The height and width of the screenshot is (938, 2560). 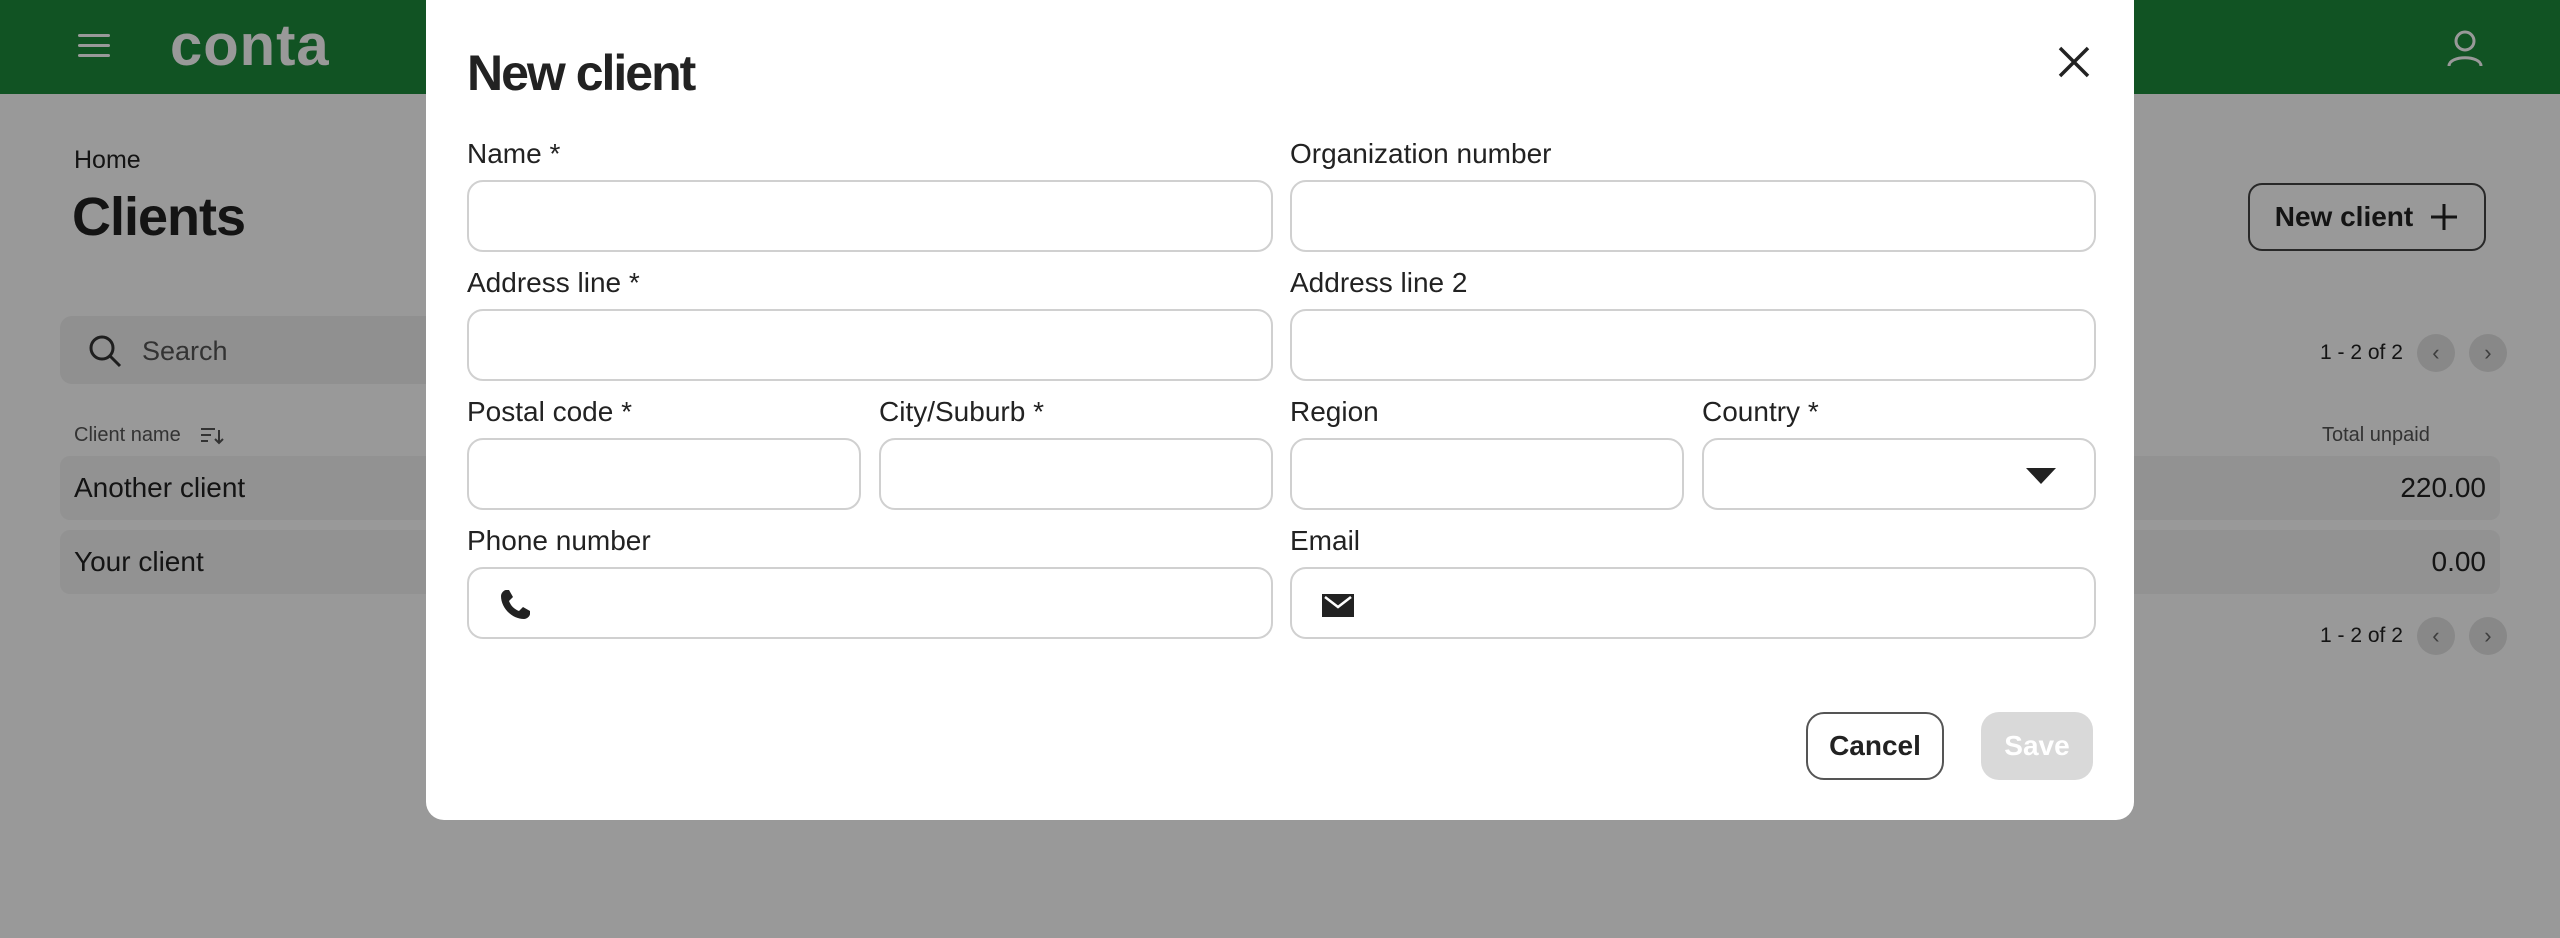 I want to click on chevron-down-icon, so click(x=2041, y=476).